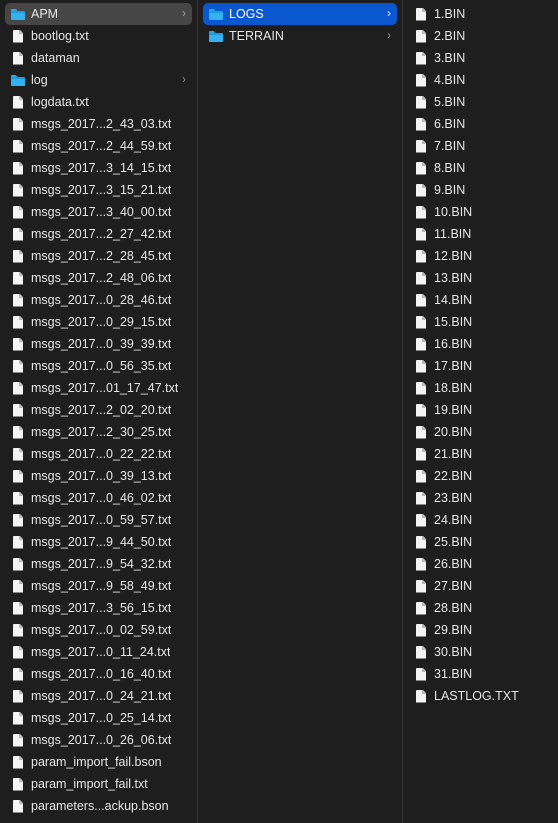 The height and width of the screenshot is (823, 558). Describe the element at coordinates (98, 476) in the screenshot. I see `file-row-msgs-2017-0-39-13-txt: msgs_2017...0_39_13.txt` at that location.